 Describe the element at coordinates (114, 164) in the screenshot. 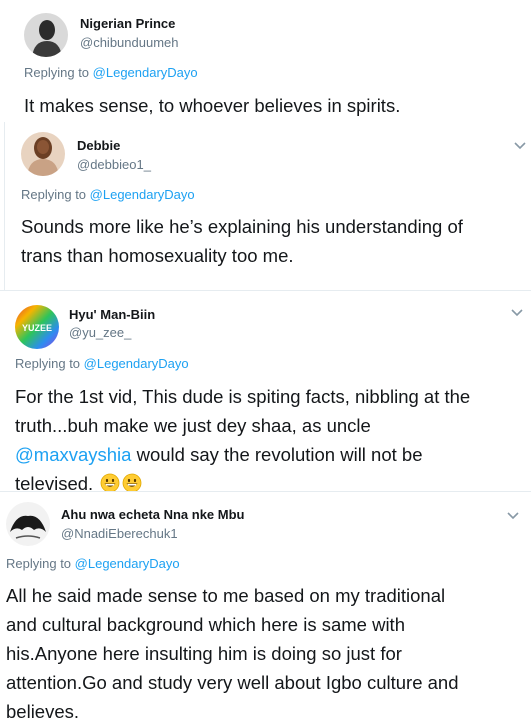

I see `user-handle: @debbieo1_` at that location.